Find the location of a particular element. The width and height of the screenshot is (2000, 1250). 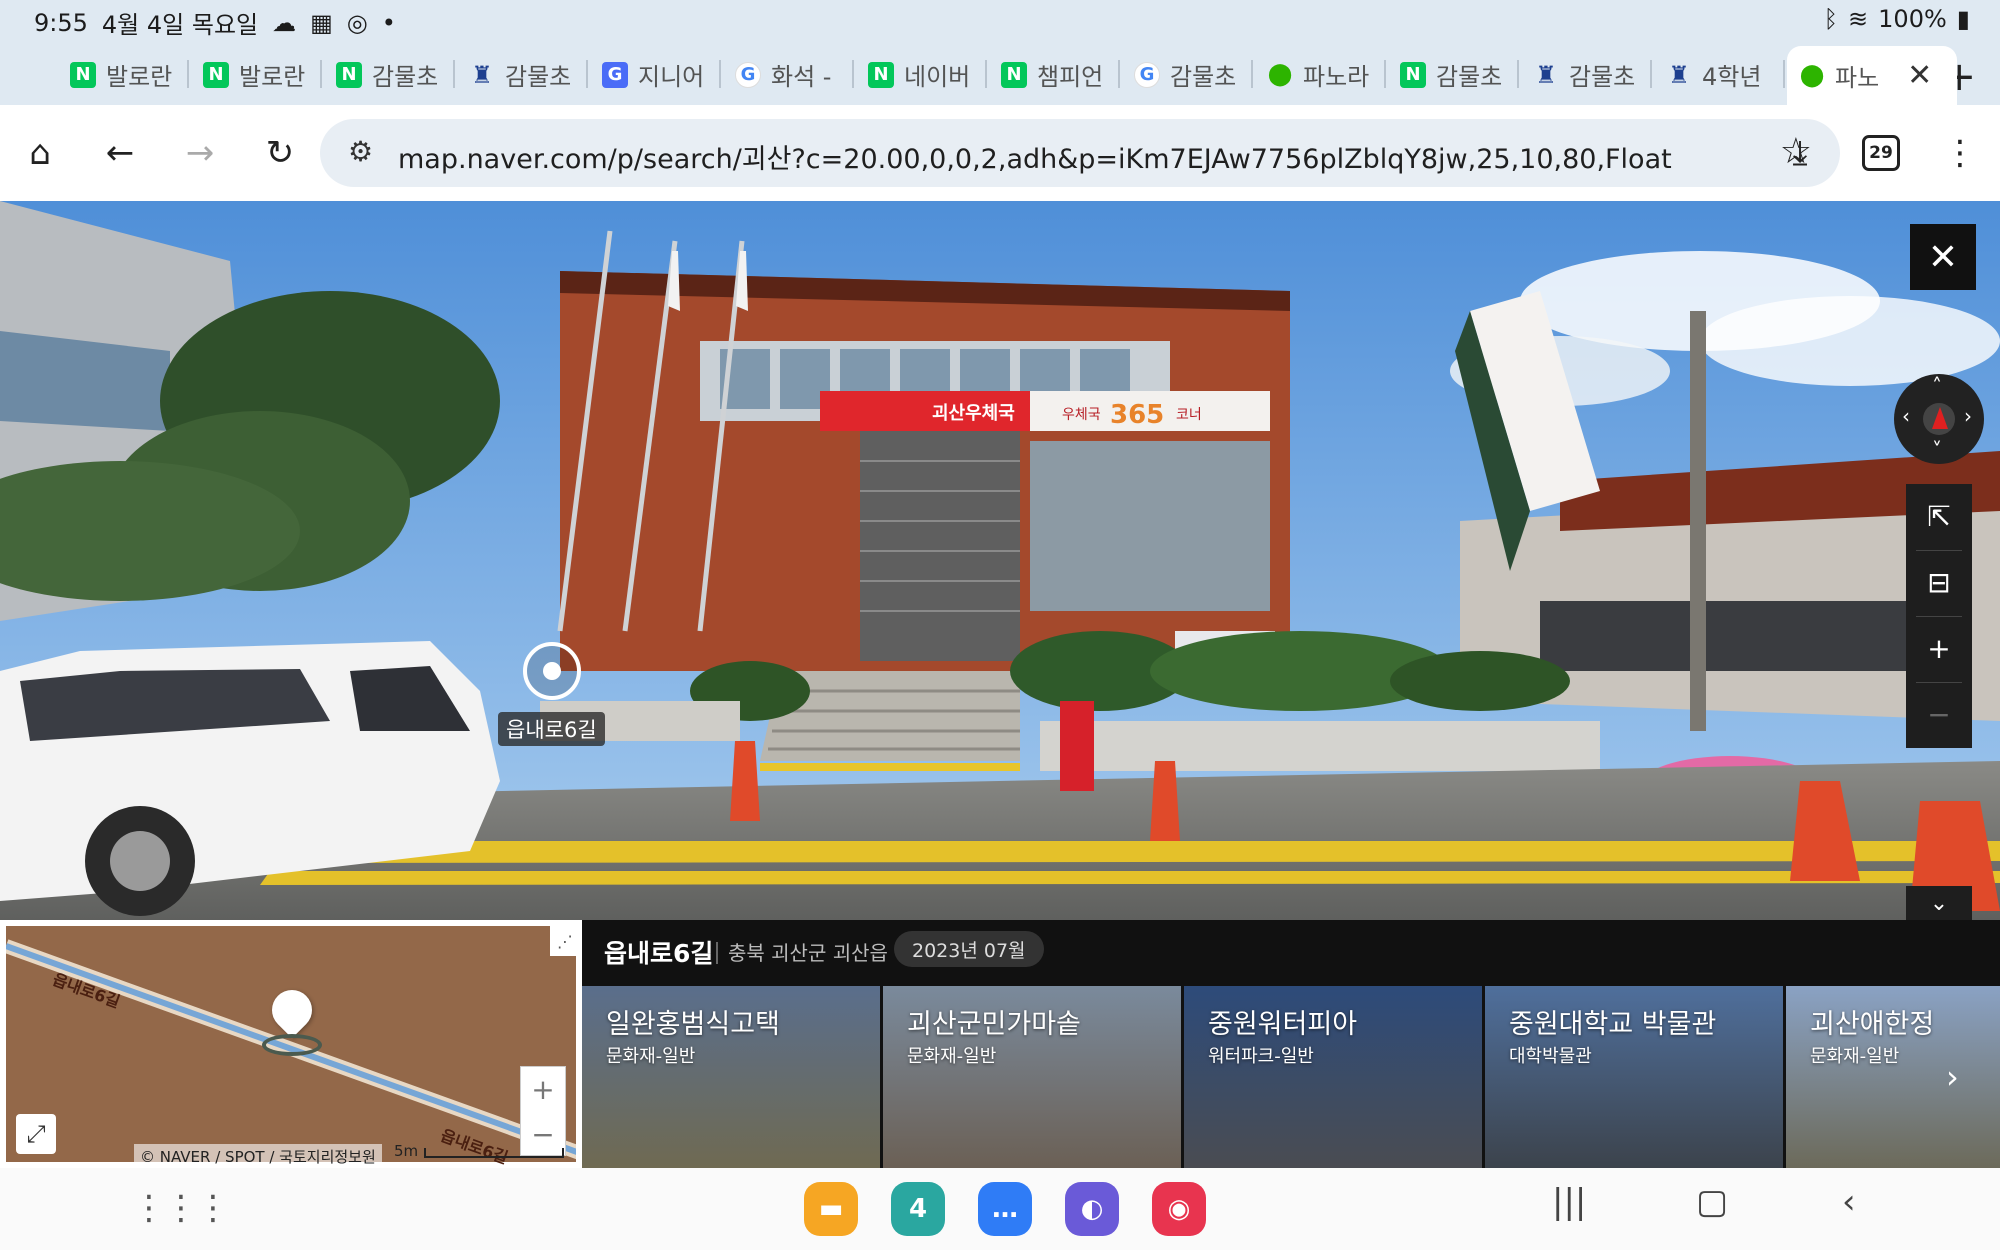

tab-title: 네이버 is located at coordinates (937, 77).